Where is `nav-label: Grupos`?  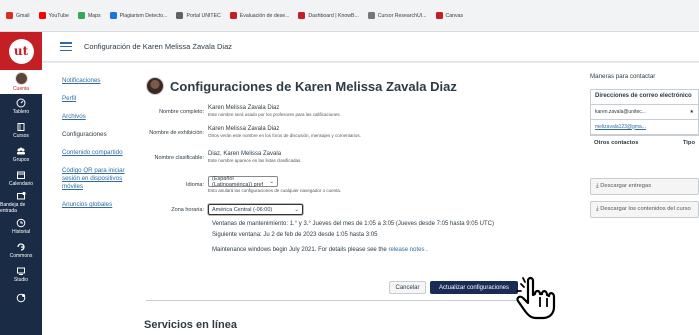 nav-label: Grupos is located at coordinates (21, 159).